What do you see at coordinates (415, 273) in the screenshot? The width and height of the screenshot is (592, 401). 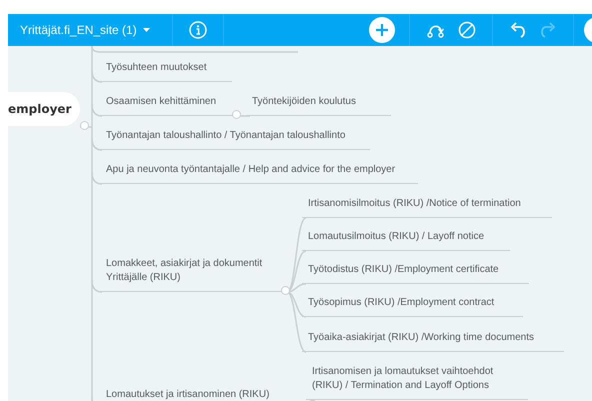 I see `topic-node: Työtodistus (RIKU) /Employment certificate` at bounding box center [415, 273].